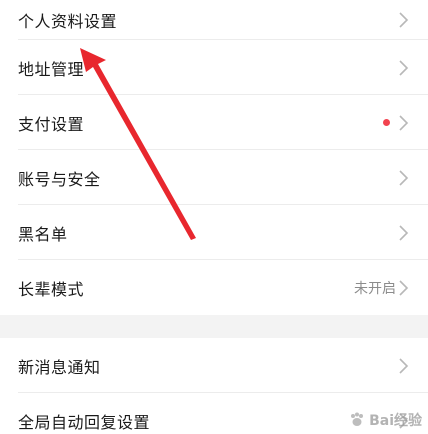  I want to click on row-elder-mode: 长辈模式 未开启, so click(214, 287).